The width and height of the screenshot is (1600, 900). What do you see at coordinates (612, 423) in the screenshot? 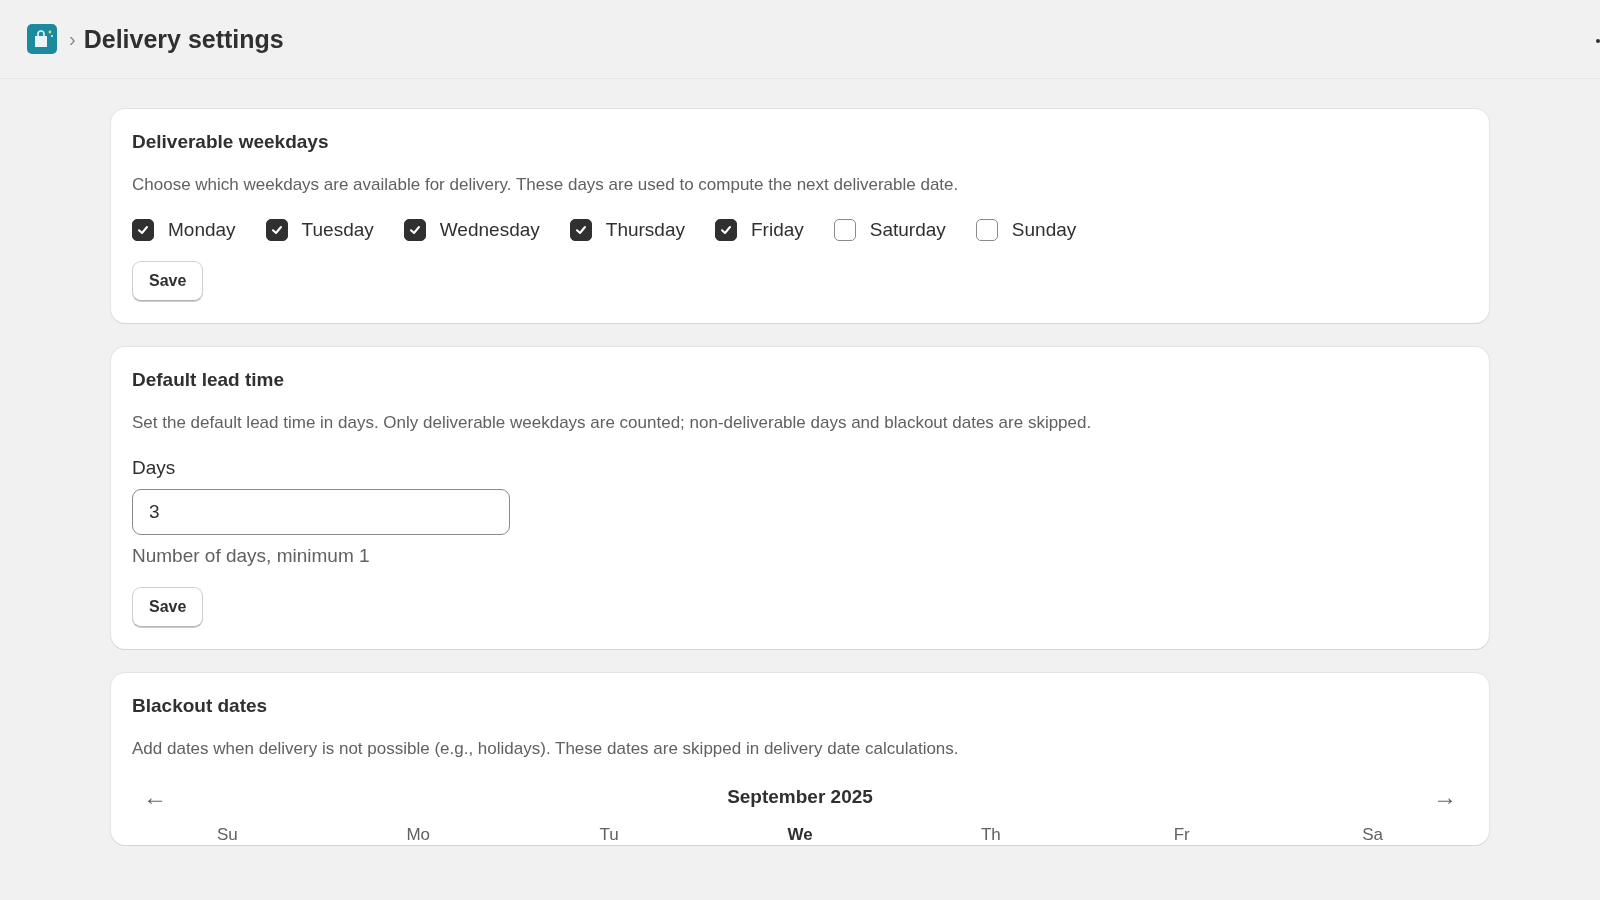
I see `card-description: Set the default lead time in days. Only deliverable weekdays are counted; non-deliverable days and blackout dates are skipped.` at bounding box center [612, 423].